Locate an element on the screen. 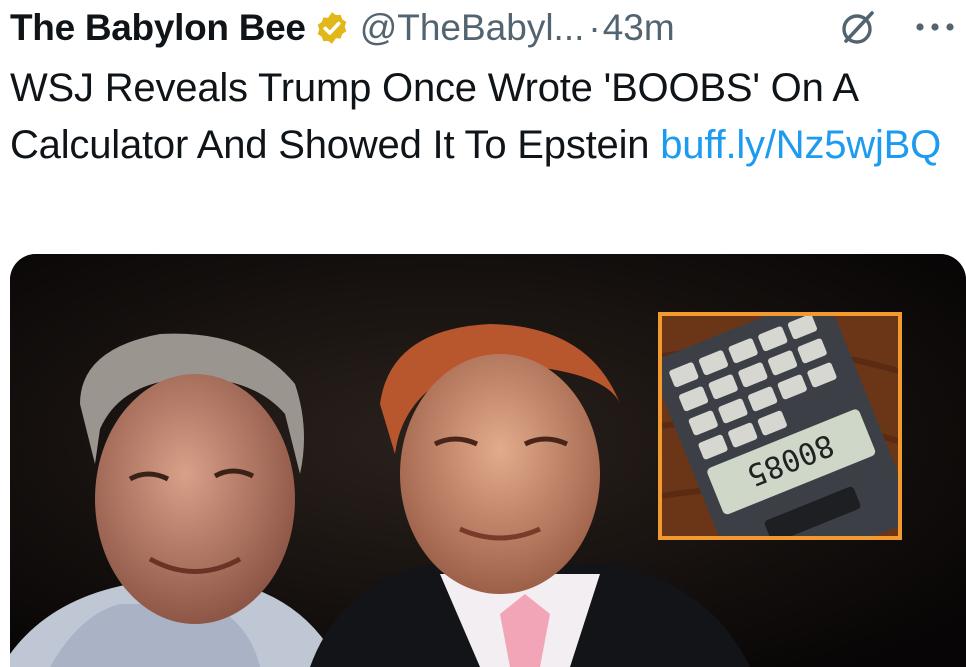 The height and width of the screenshot is (667, 966). right-person-face is located at coordinates (500, 474).